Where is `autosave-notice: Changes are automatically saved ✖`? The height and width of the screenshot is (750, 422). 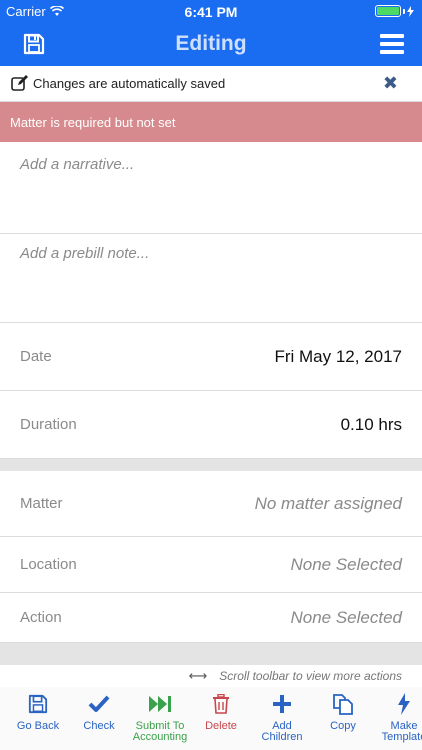 autosave-notice: Changes are automatically saved ✖ is located at coordinates (211, 84).